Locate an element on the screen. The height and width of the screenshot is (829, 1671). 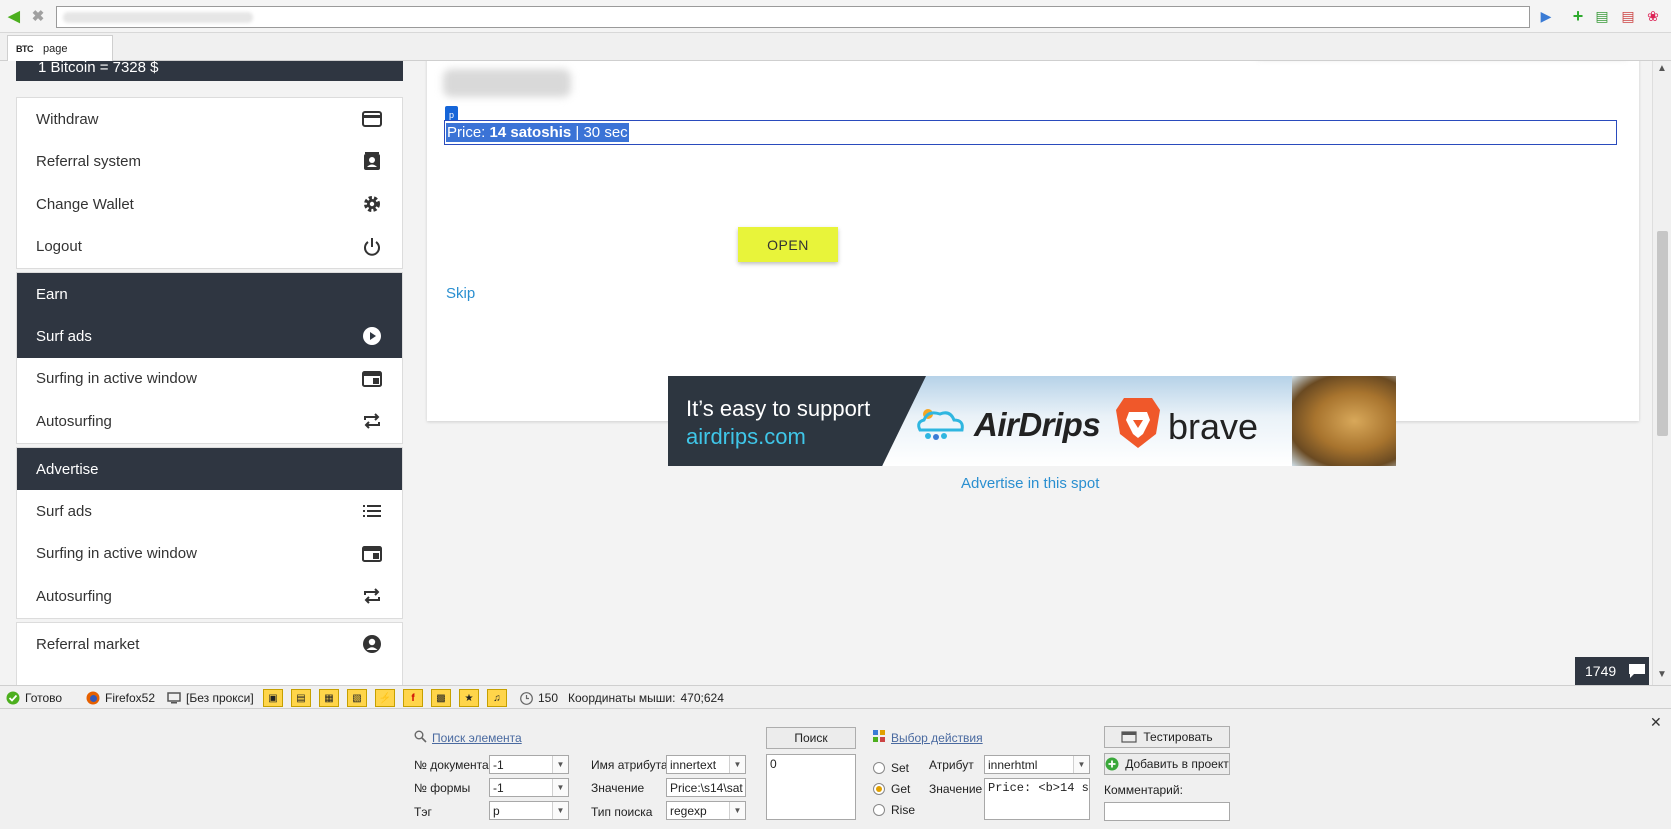
status-proxy: [Без прокси] is located at coordinates (210, 698).